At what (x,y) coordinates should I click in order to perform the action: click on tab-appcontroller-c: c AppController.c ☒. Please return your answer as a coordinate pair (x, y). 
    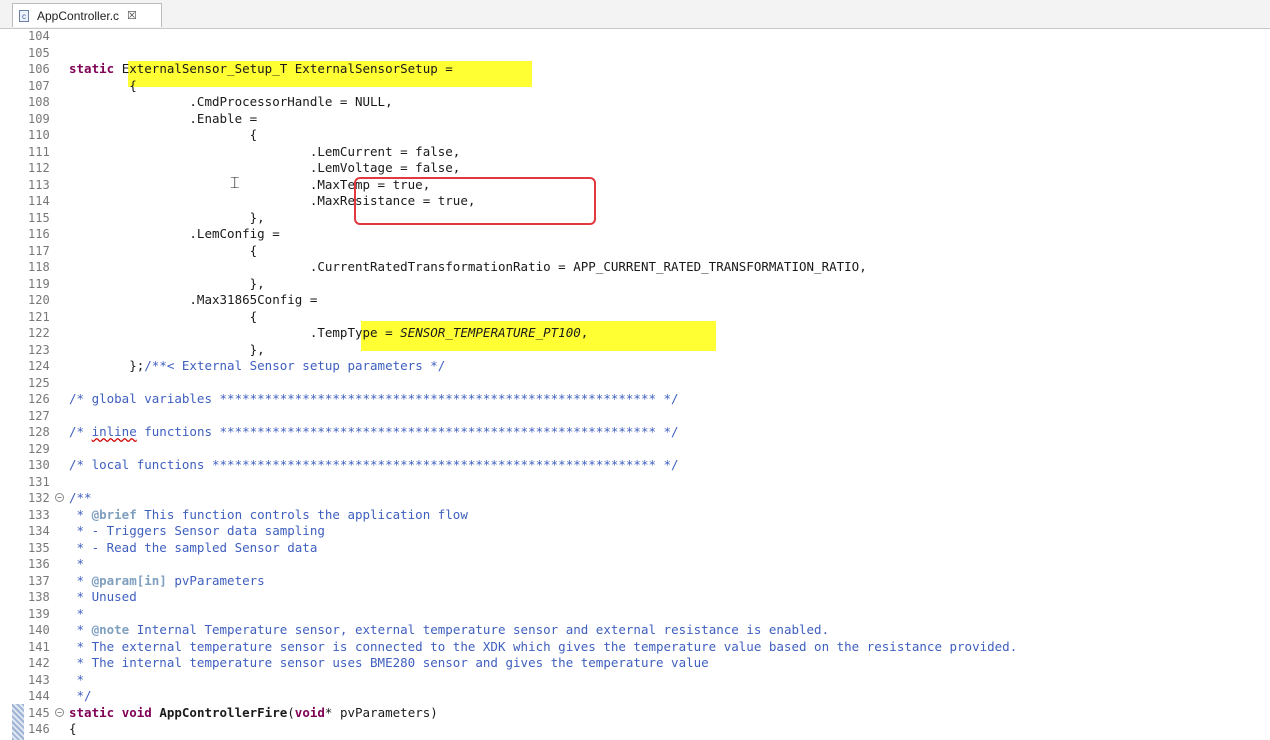
    Looking at the image, I should click on (87, 15).